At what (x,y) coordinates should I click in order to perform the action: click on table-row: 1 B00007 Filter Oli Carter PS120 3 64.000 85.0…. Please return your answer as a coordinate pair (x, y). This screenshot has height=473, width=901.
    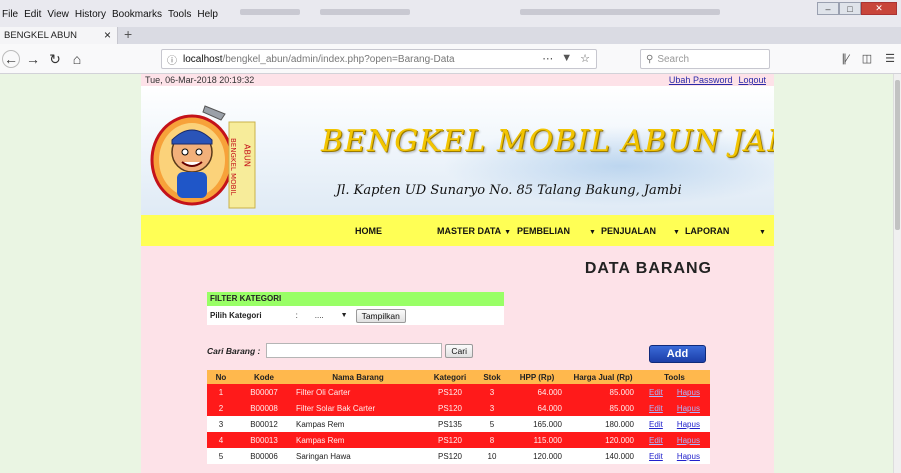
    Looking at the image, I should click on (458, 392).